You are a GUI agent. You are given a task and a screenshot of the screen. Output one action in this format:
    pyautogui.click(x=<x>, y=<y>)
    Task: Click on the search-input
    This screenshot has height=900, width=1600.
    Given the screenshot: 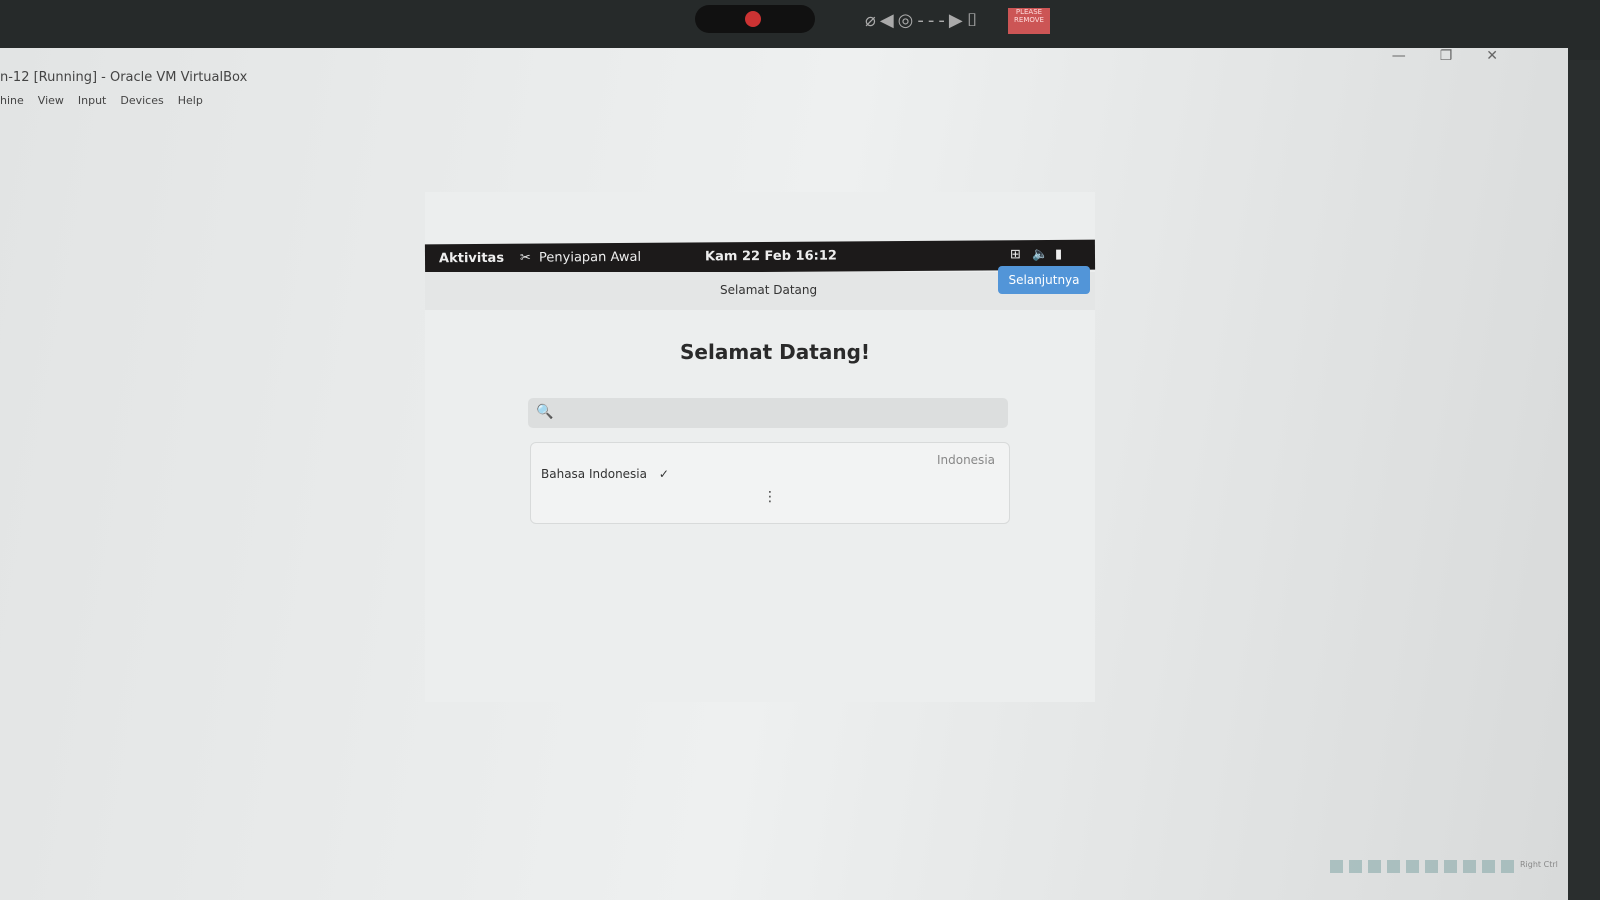 What is the action you would take?
    pyautogui.click(x=768, y=413)
    